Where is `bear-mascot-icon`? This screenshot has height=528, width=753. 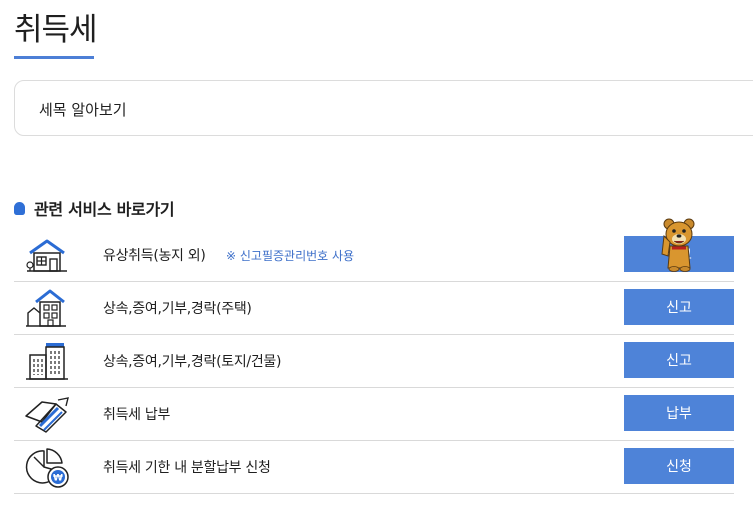 bear-mascot-icon is located at coordinates (678, 245).